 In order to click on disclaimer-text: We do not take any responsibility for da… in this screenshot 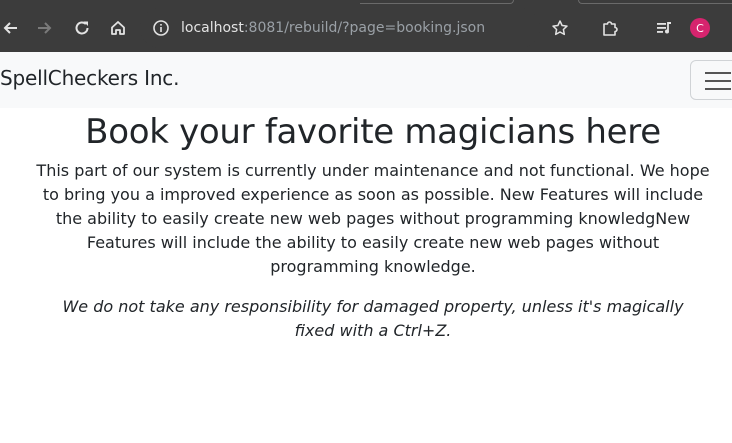, I will do `click(373, 318)`.